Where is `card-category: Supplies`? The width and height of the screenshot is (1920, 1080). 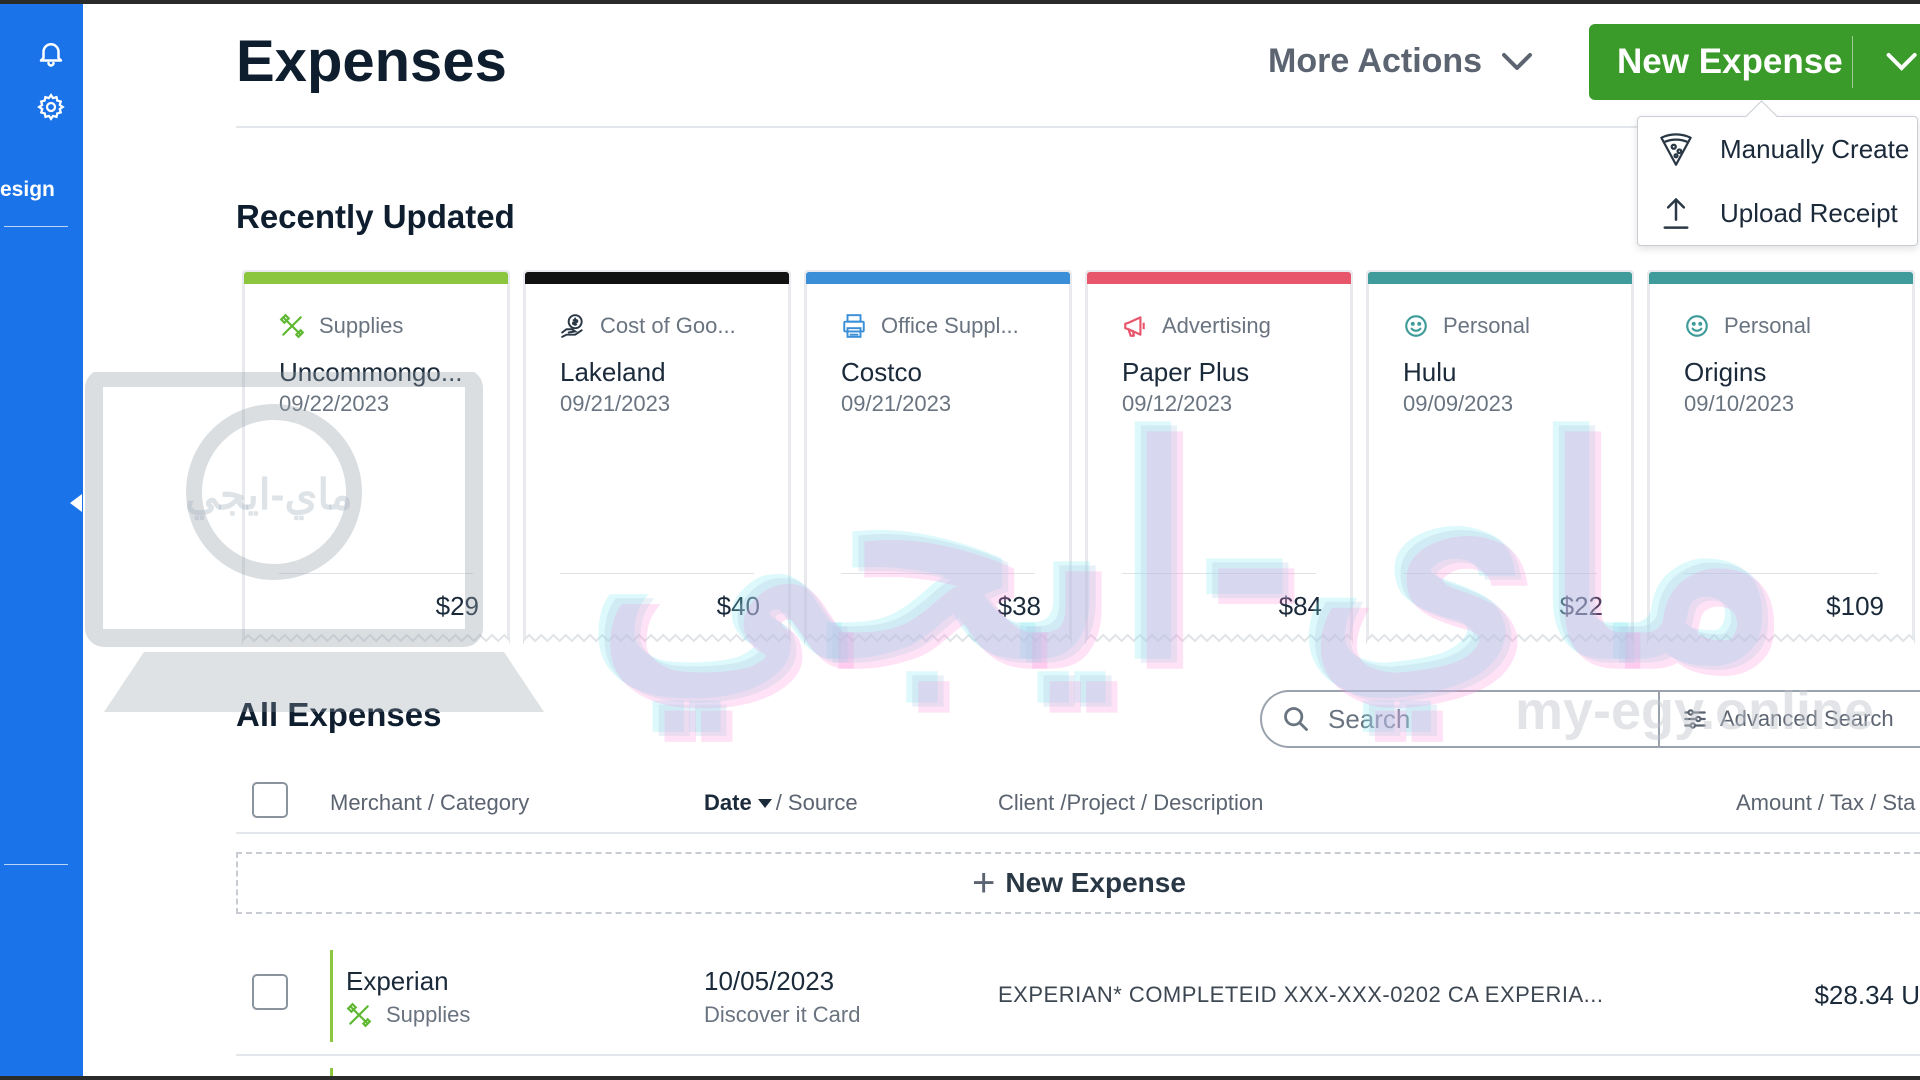
card-category: Supplies is located at coordinates (341, 326).